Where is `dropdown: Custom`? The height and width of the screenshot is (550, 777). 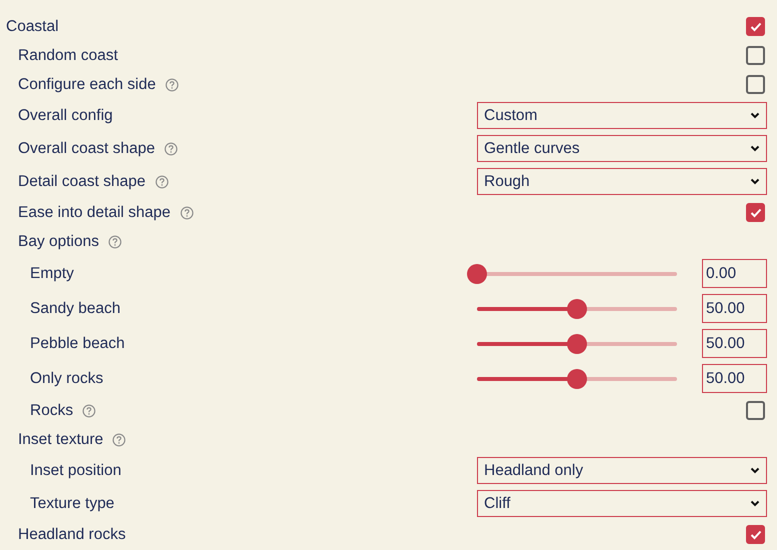
dropdown: Custom is located at coordinates (622, 115).